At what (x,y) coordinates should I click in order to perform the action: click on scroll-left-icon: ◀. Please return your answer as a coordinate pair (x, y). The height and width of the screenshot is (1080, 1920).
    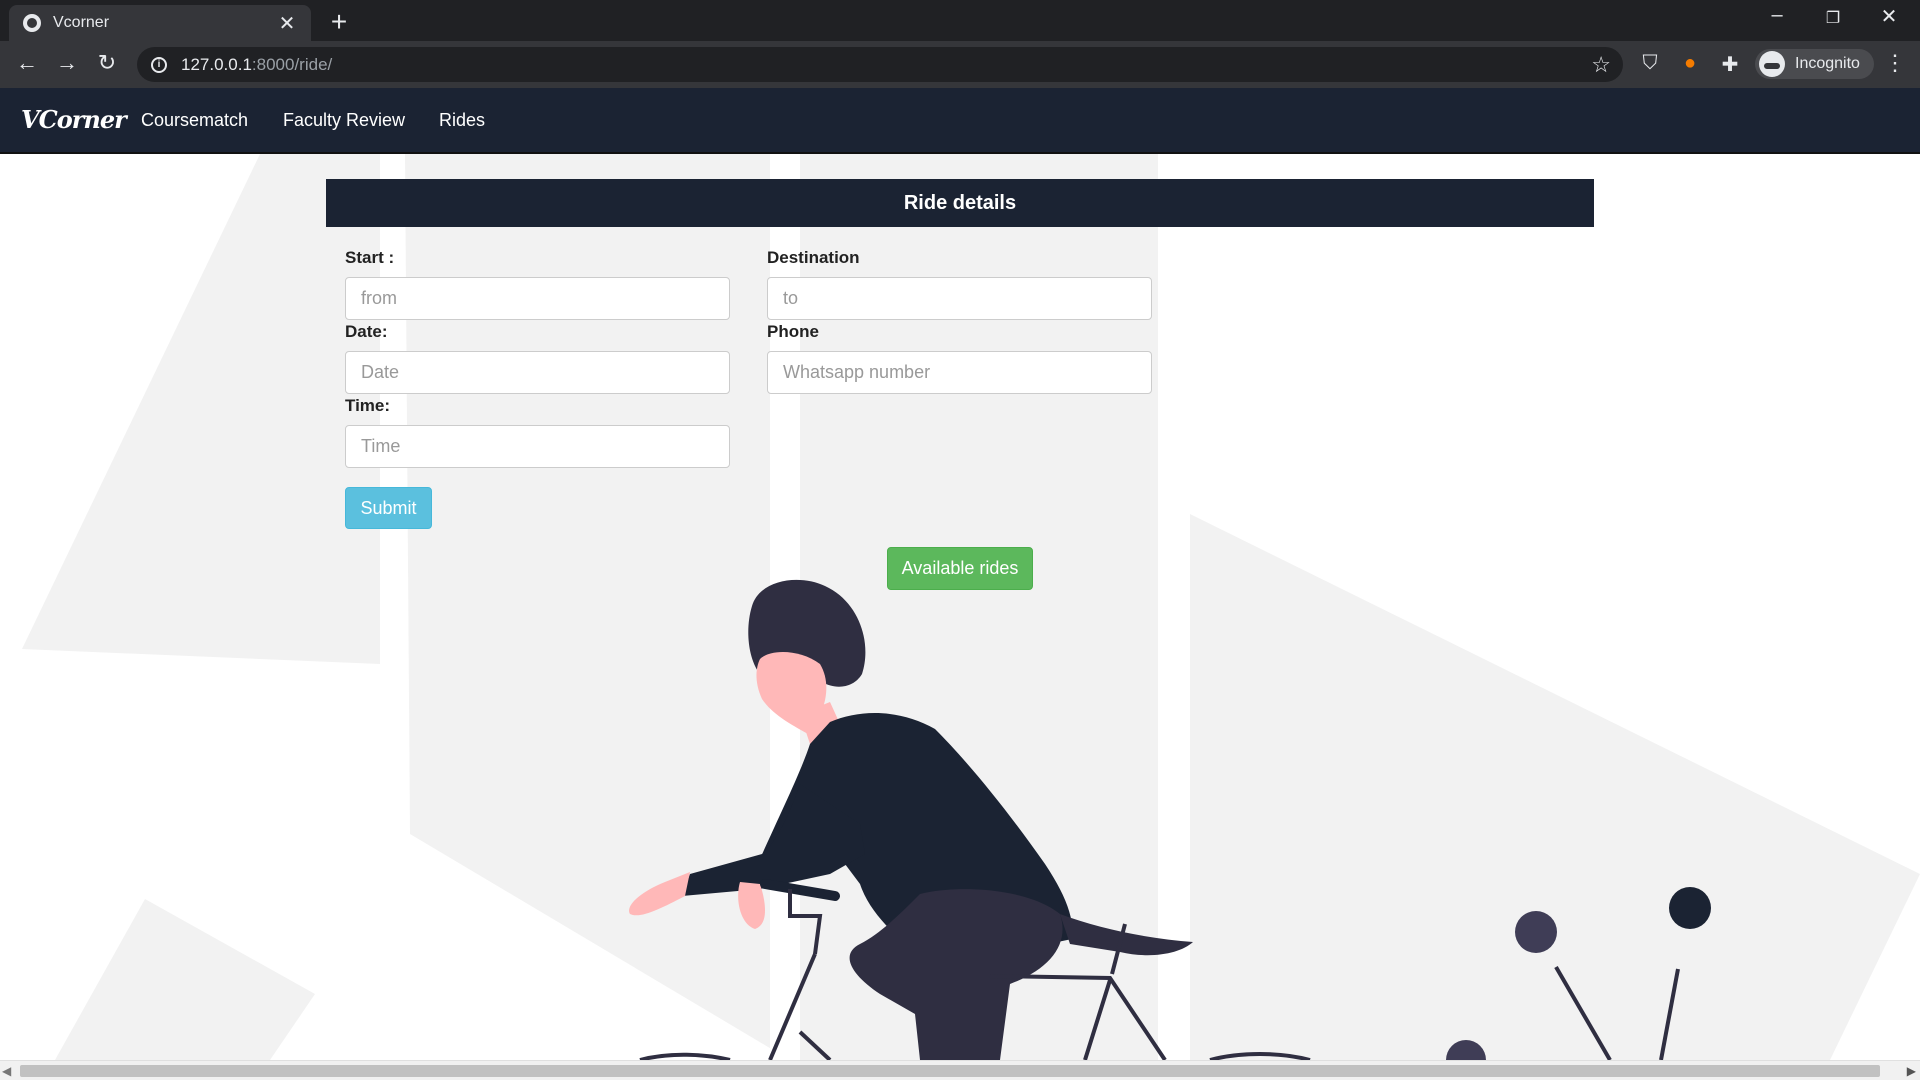
    Looking at the image, I should click on (6, 1071).